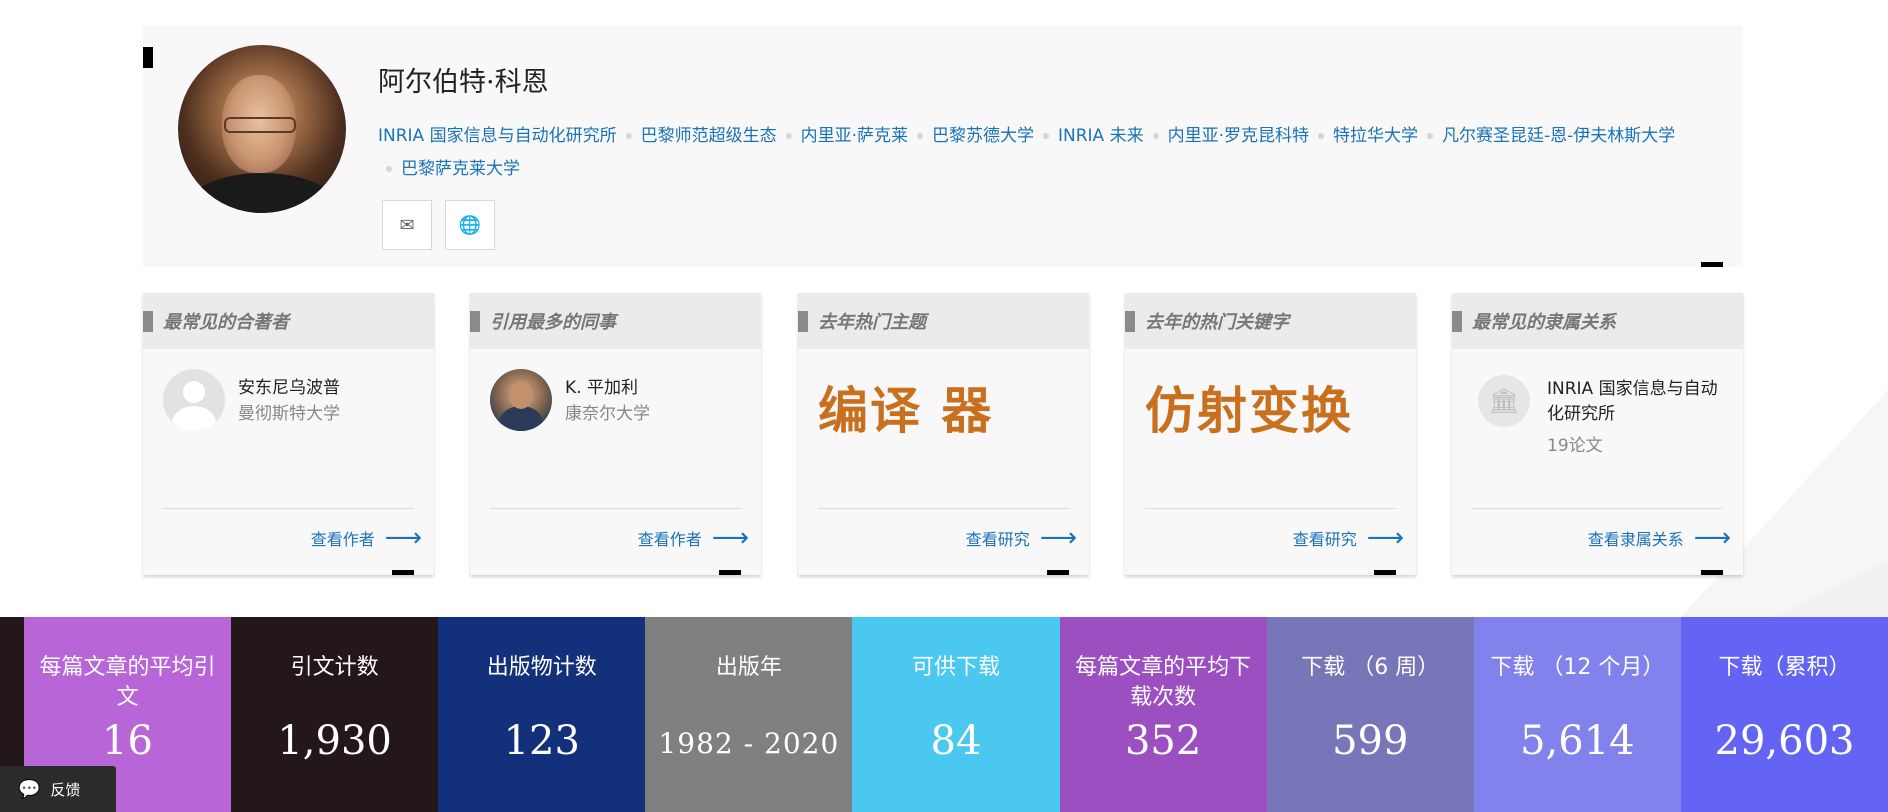  What do you see at coordinates (262, 129) in the screenshot?
I see `author-avatar` at bounding box center [262, 129].